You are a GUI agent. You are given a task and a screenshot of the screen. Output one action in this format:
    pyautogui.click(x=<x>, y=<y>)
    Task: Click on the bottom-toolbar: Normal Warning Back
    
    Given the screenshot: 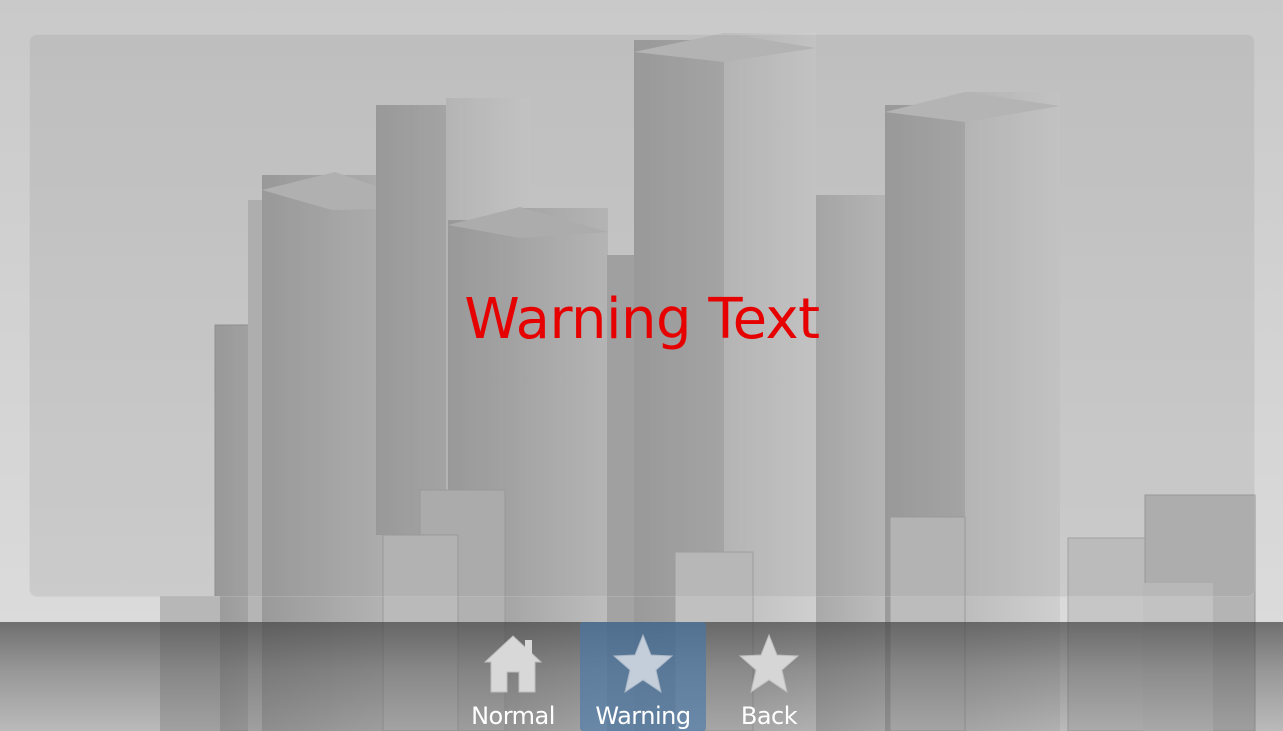 What is the action you would take?
    pyautogui.click(x=641, y=676)
    